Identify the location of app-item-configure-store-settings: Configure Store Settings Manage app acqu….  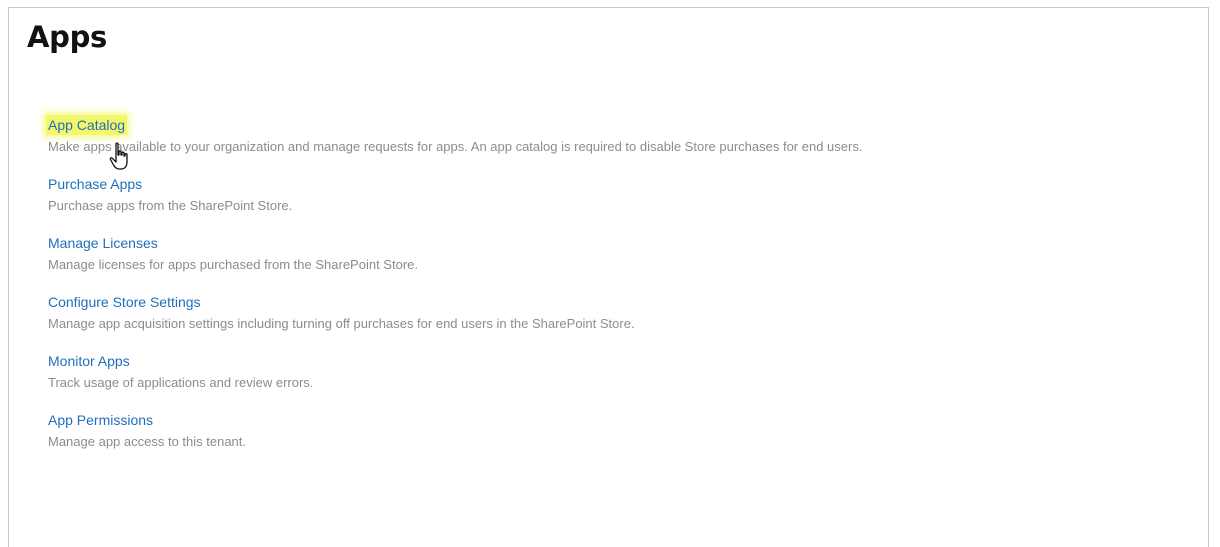
(601, 313).